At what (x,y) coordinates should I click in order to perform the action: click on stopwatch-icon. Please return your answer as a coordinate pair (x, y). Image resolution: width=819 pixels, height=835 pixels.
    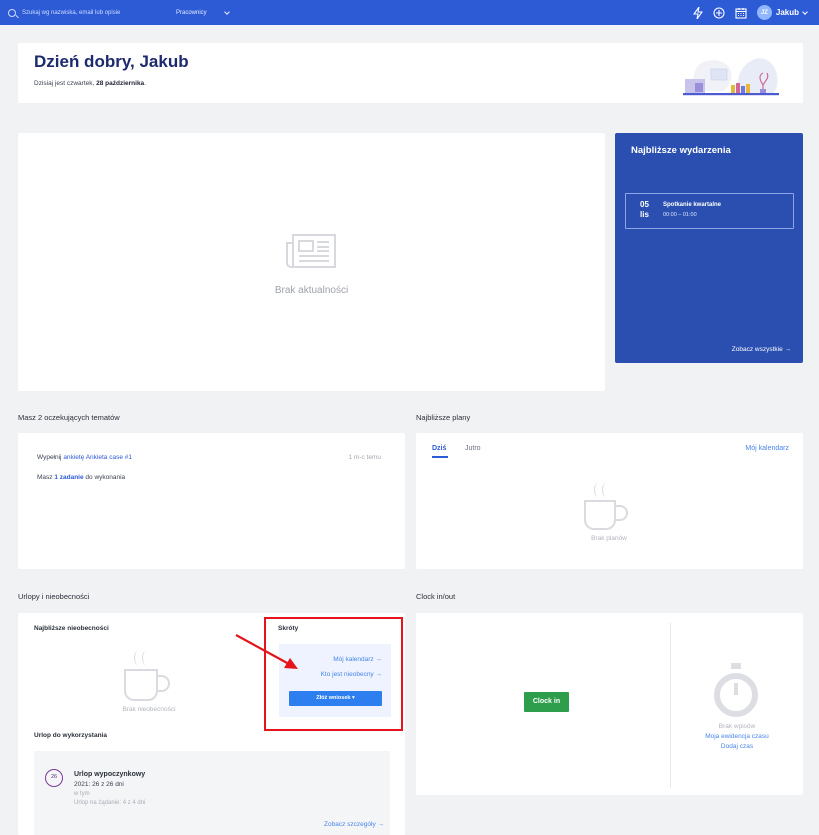
    Looking at the image, I should click on (736, 690).